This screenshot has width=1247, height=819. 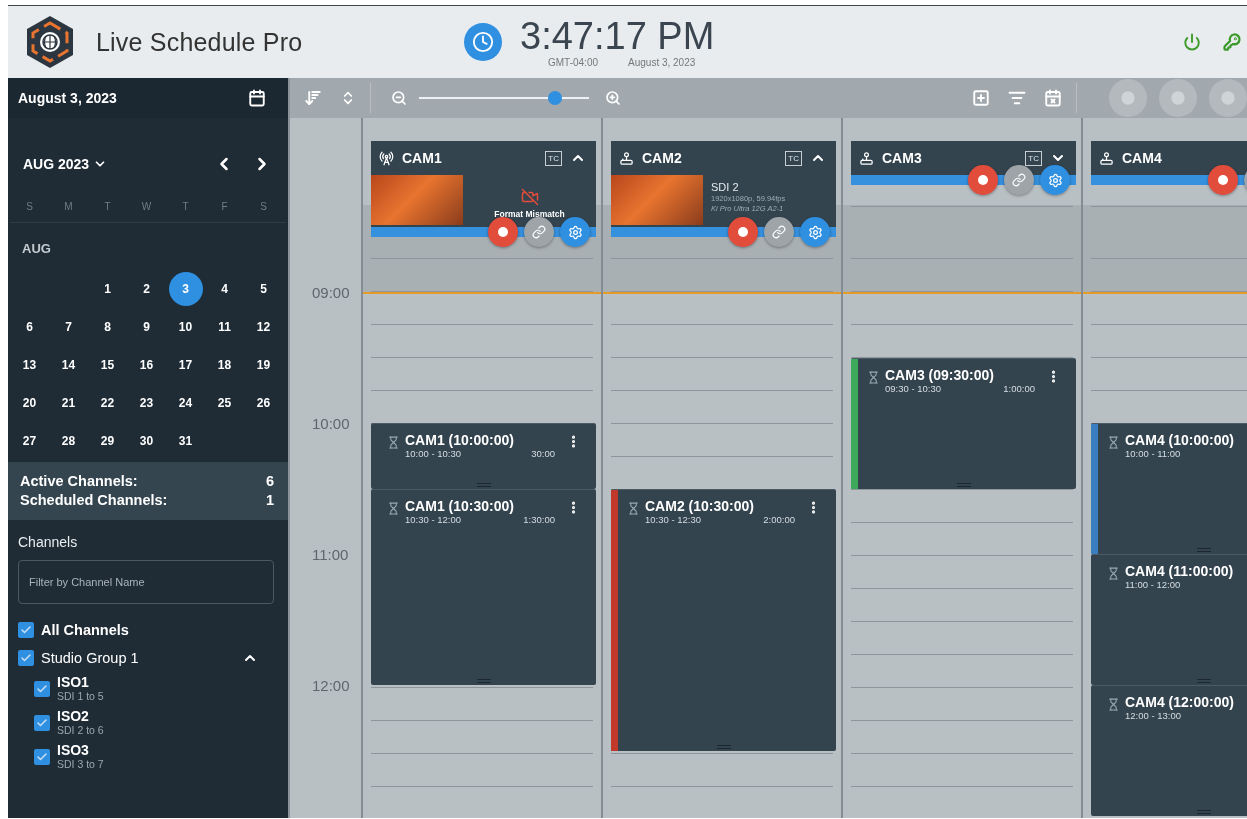 I want to click on event-time-range: 10:30 - 12:00, so click(x=433, y=519).